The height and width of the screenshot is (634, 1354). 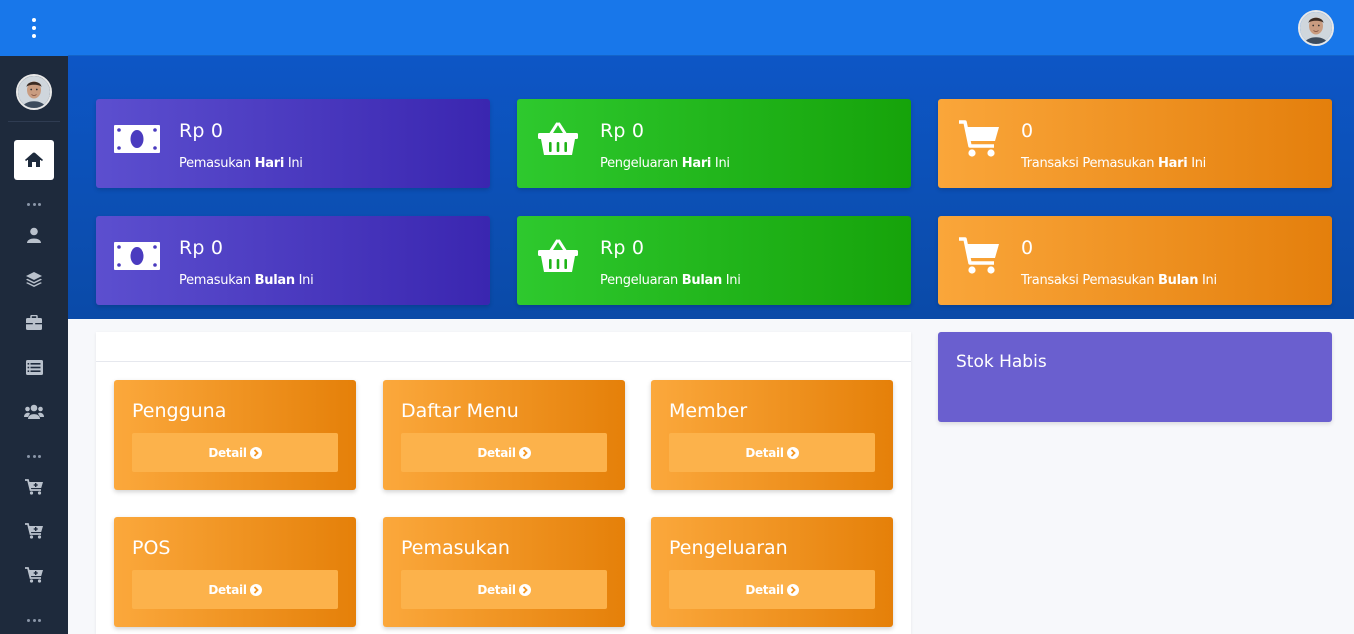 I want to click on sidebar-item-home, so click(x=34, y=160).